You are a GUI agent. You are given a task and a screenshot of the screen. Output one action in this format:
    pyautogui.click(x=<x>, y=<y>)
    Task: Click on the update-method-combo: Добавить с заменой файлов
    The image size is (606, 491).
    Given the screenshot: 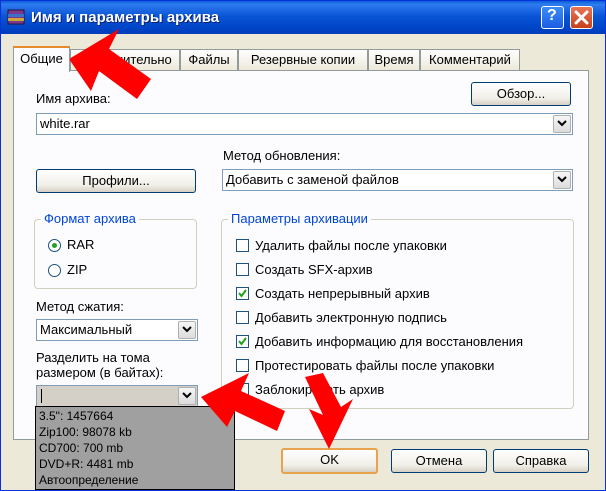 What is the action you would take?
    pyautogui.click(x=397, y=180)
    